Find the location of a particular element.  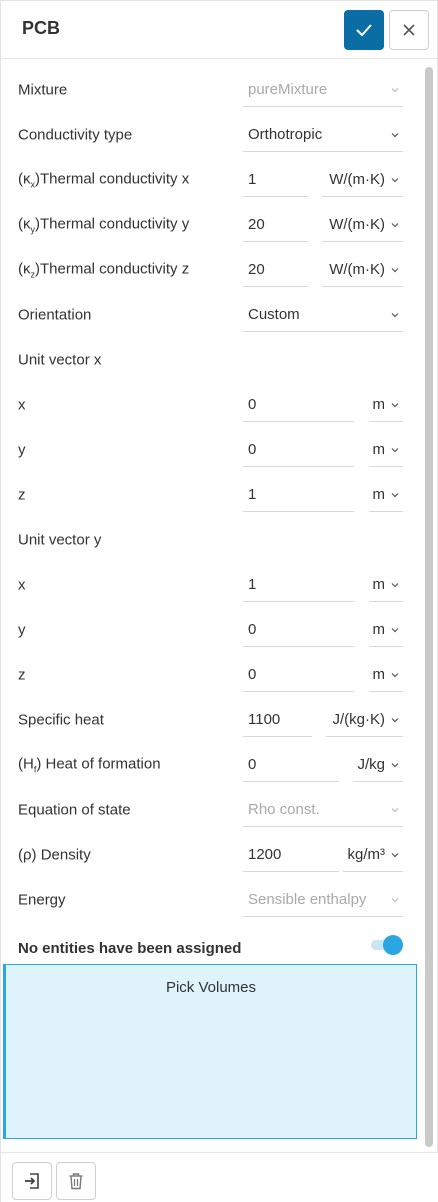

heat-of-formation-unit-select: J/kg is located at coordinates (378, 765).